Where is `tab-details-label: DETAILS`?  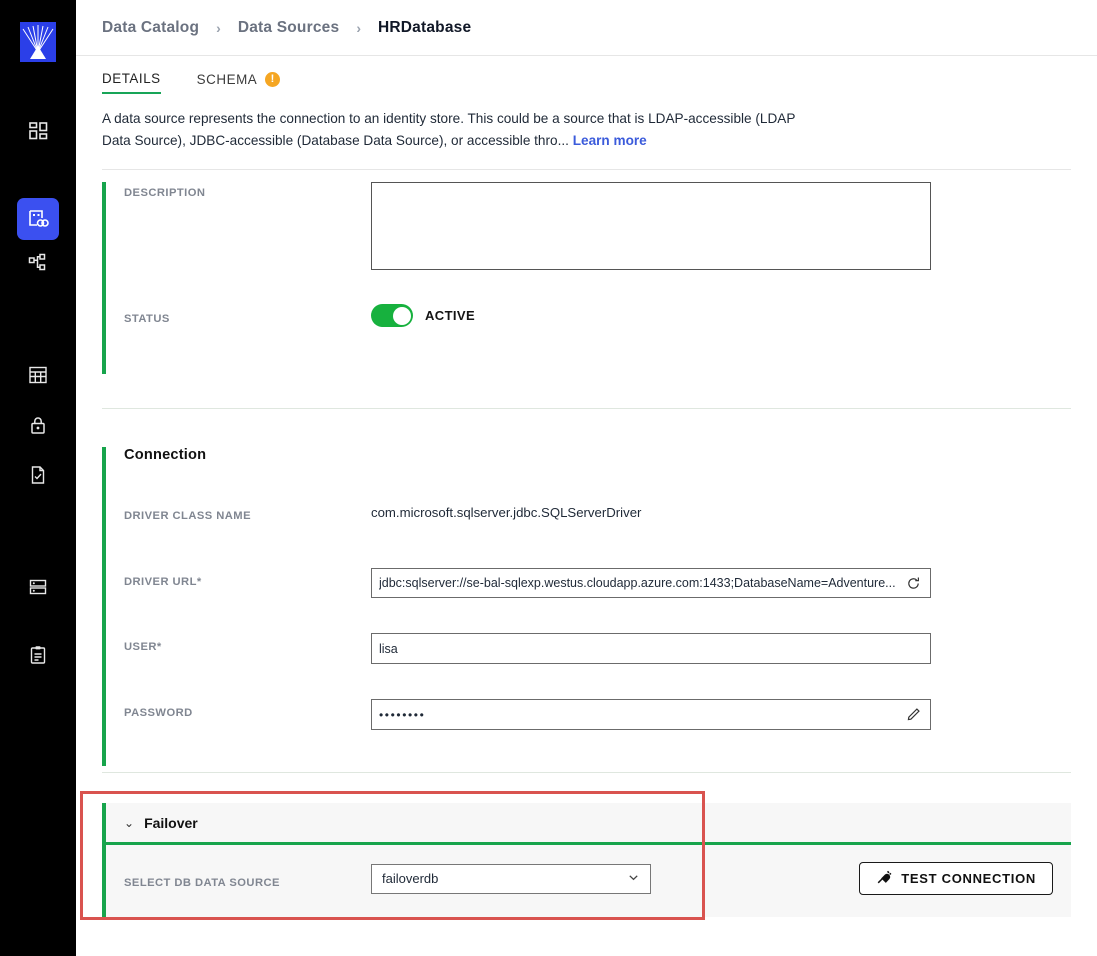
tab-details-label: DETAILS is located at coordinates (131, 78).